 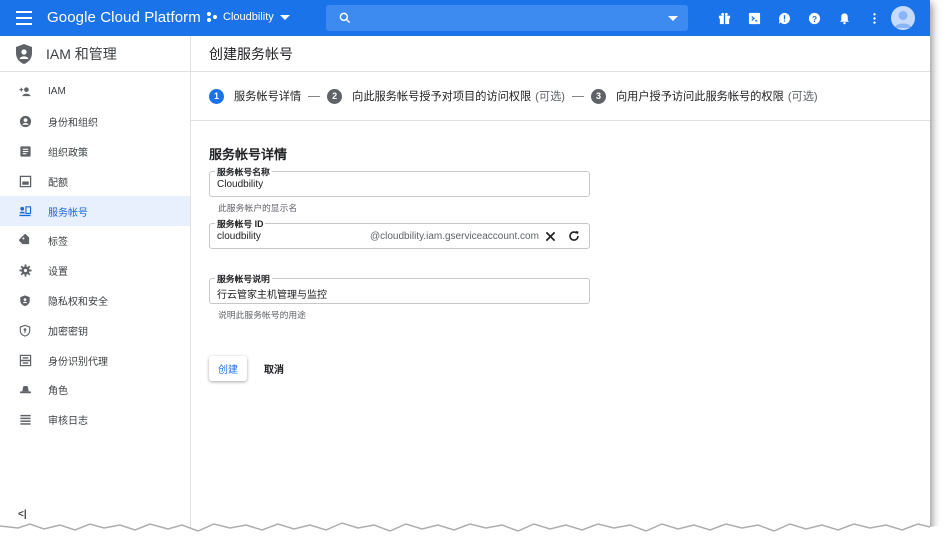 I want to click on project-dots-icon, so click(x=212, y=17).